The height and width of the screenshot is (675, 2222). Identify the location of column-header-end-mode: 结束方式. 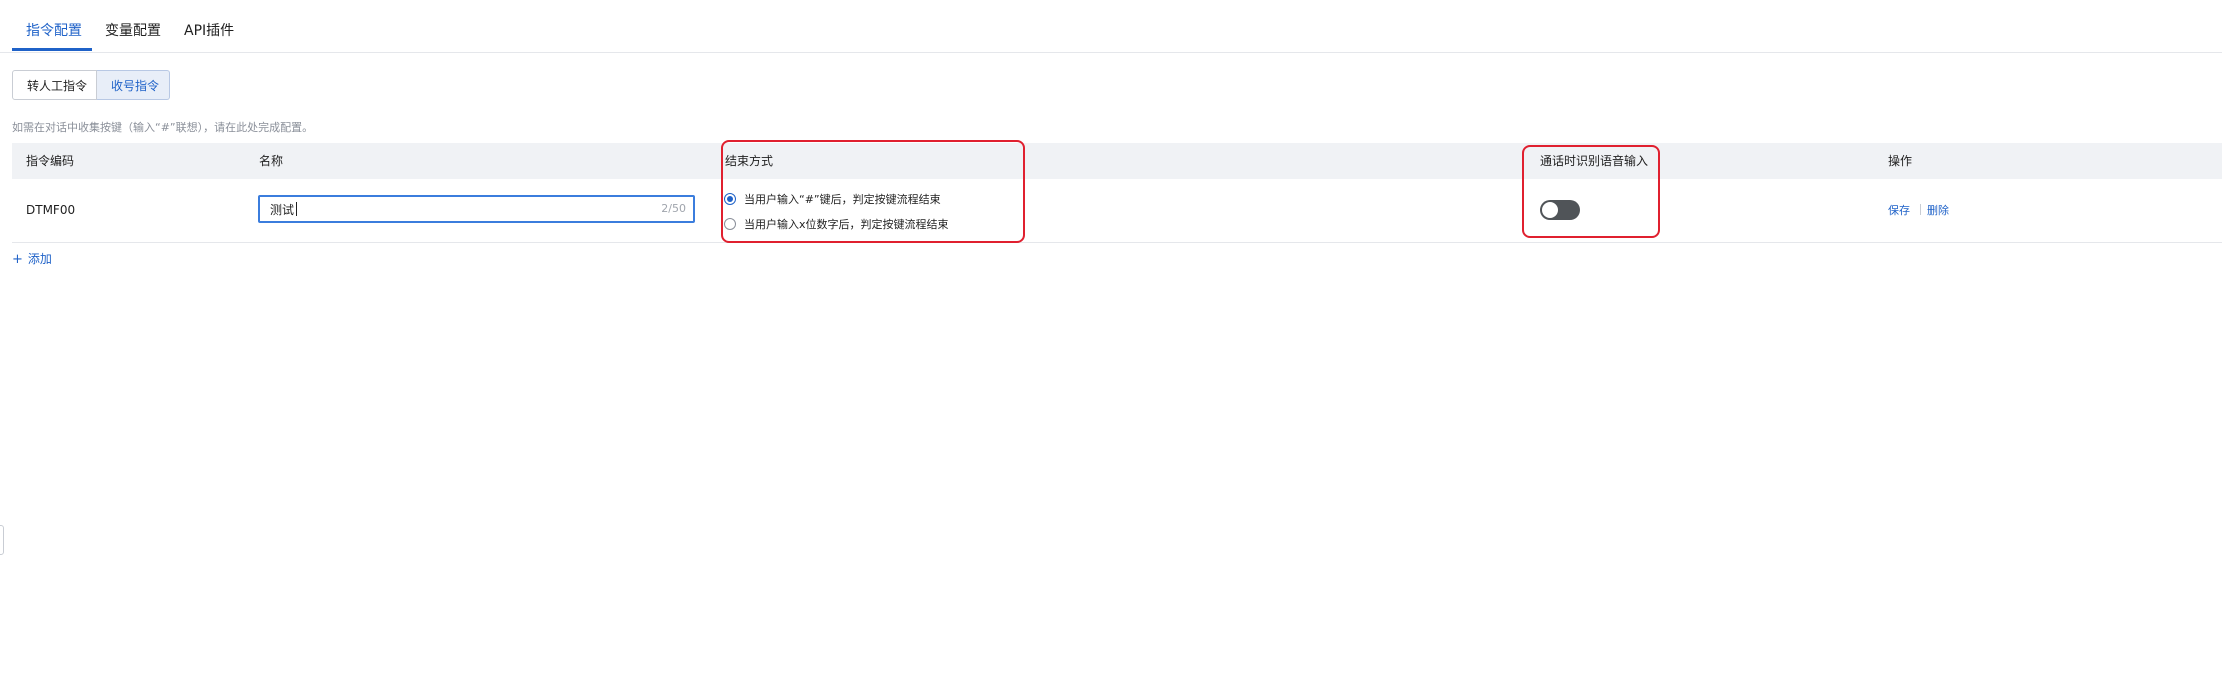
(749, 161).